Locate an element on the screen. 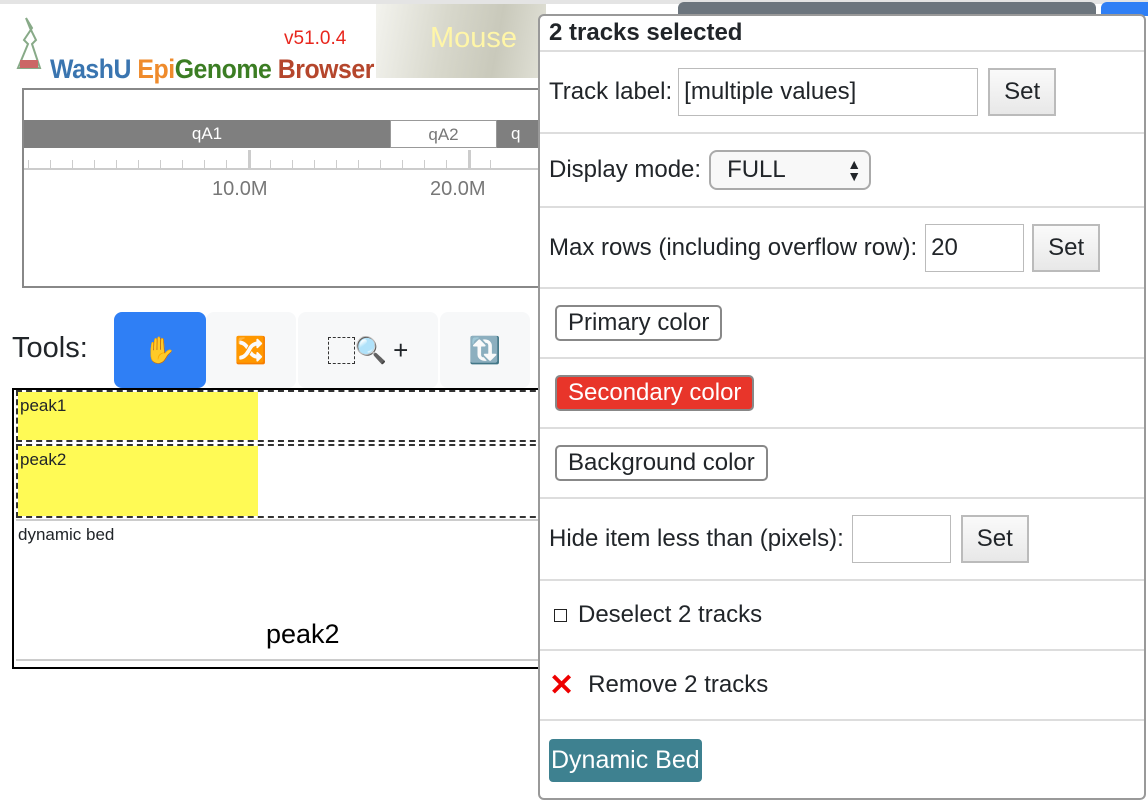  shuffle-icon: 🔀 is located at coordinates (251, 349).